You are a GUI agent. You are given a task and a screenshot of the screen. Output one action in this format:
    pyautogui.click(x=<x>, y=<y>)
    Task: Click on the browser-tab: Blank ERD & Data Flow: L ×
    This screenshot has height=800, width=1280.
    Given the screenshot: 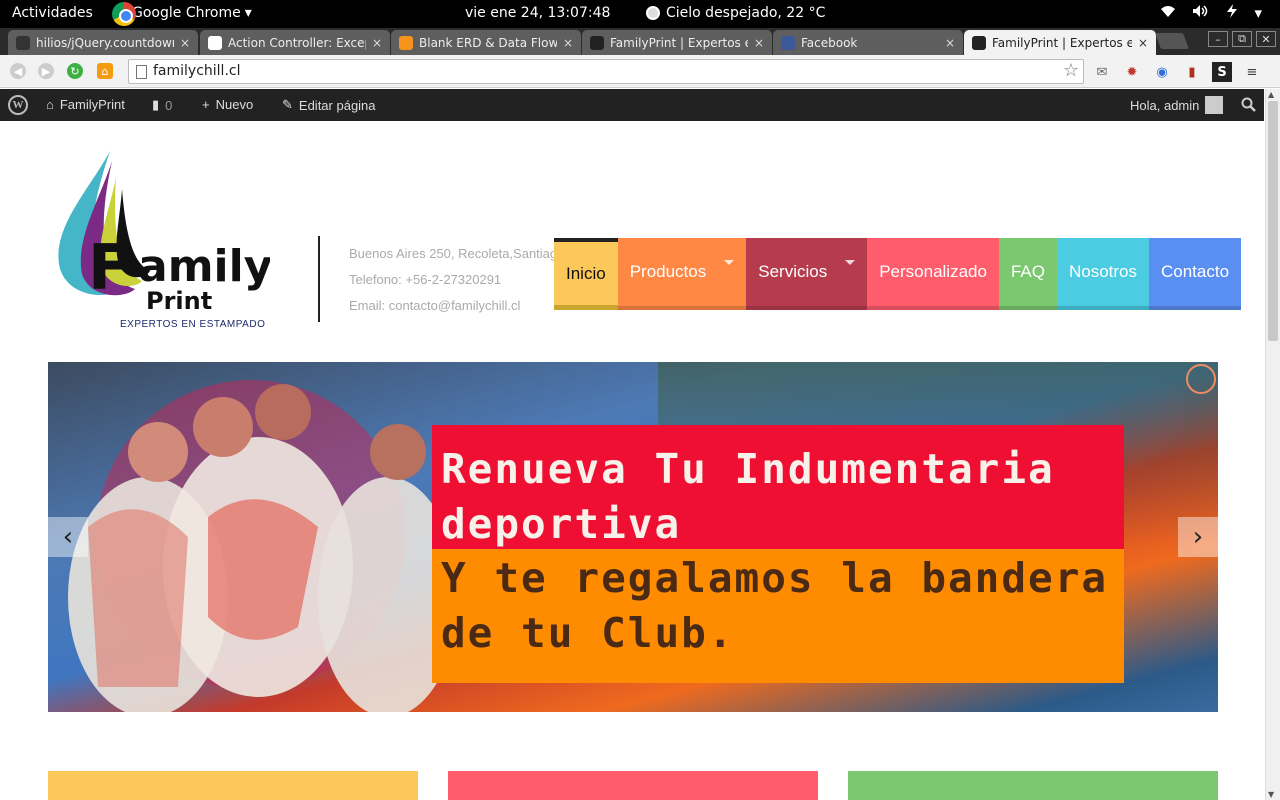 What is the action you would take?
    pyautogui.click(x=486, y=42)
    